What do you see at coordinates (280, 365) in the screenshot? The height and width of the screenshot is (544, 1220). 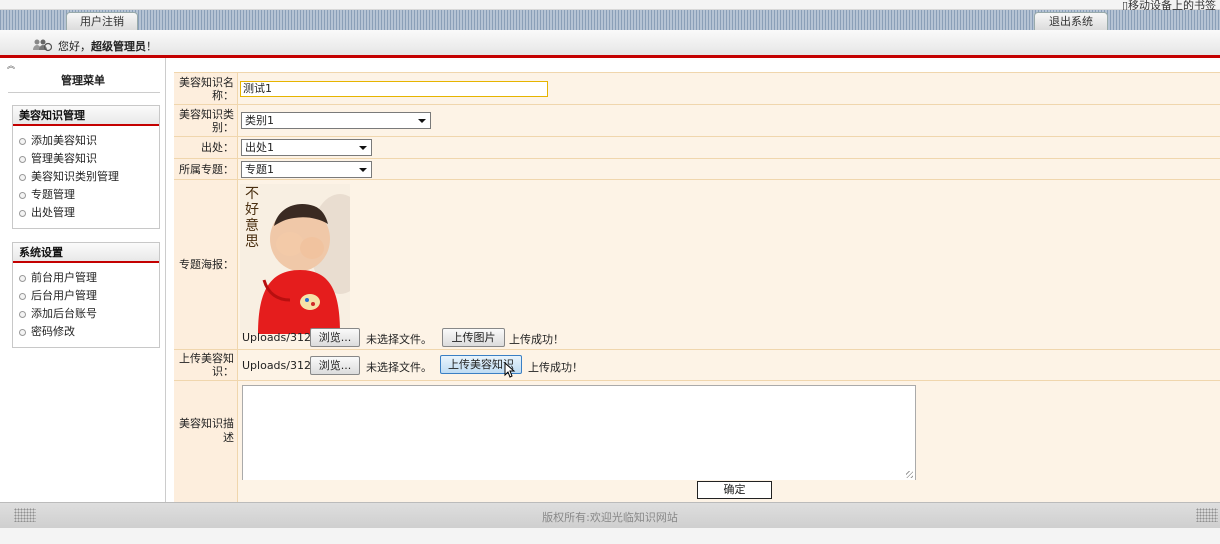 I see `knowledge-path-text: Uploads/3121` at bounding box center [280, 365].